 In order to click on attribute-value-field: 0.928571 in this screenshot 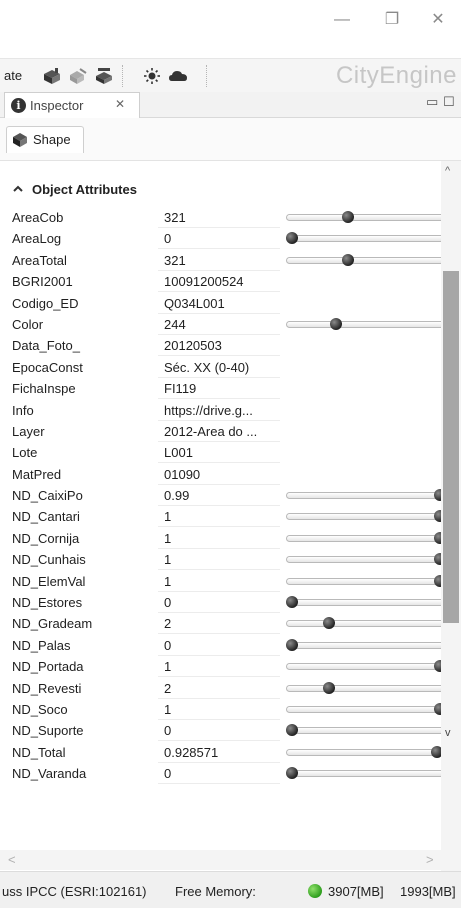, I will do `click(219, 752)`.